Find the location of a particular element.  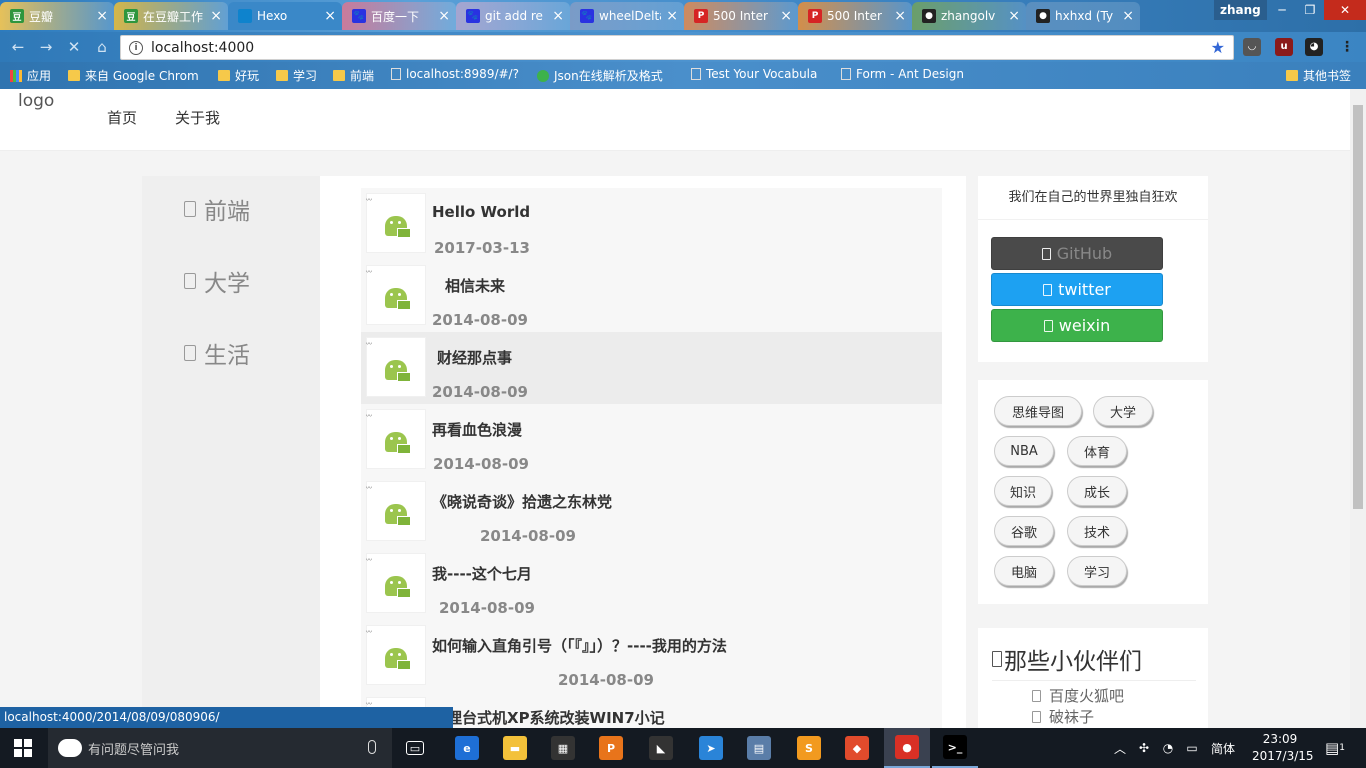

home-icon: ⌂ is located at coordinates (102, 47).